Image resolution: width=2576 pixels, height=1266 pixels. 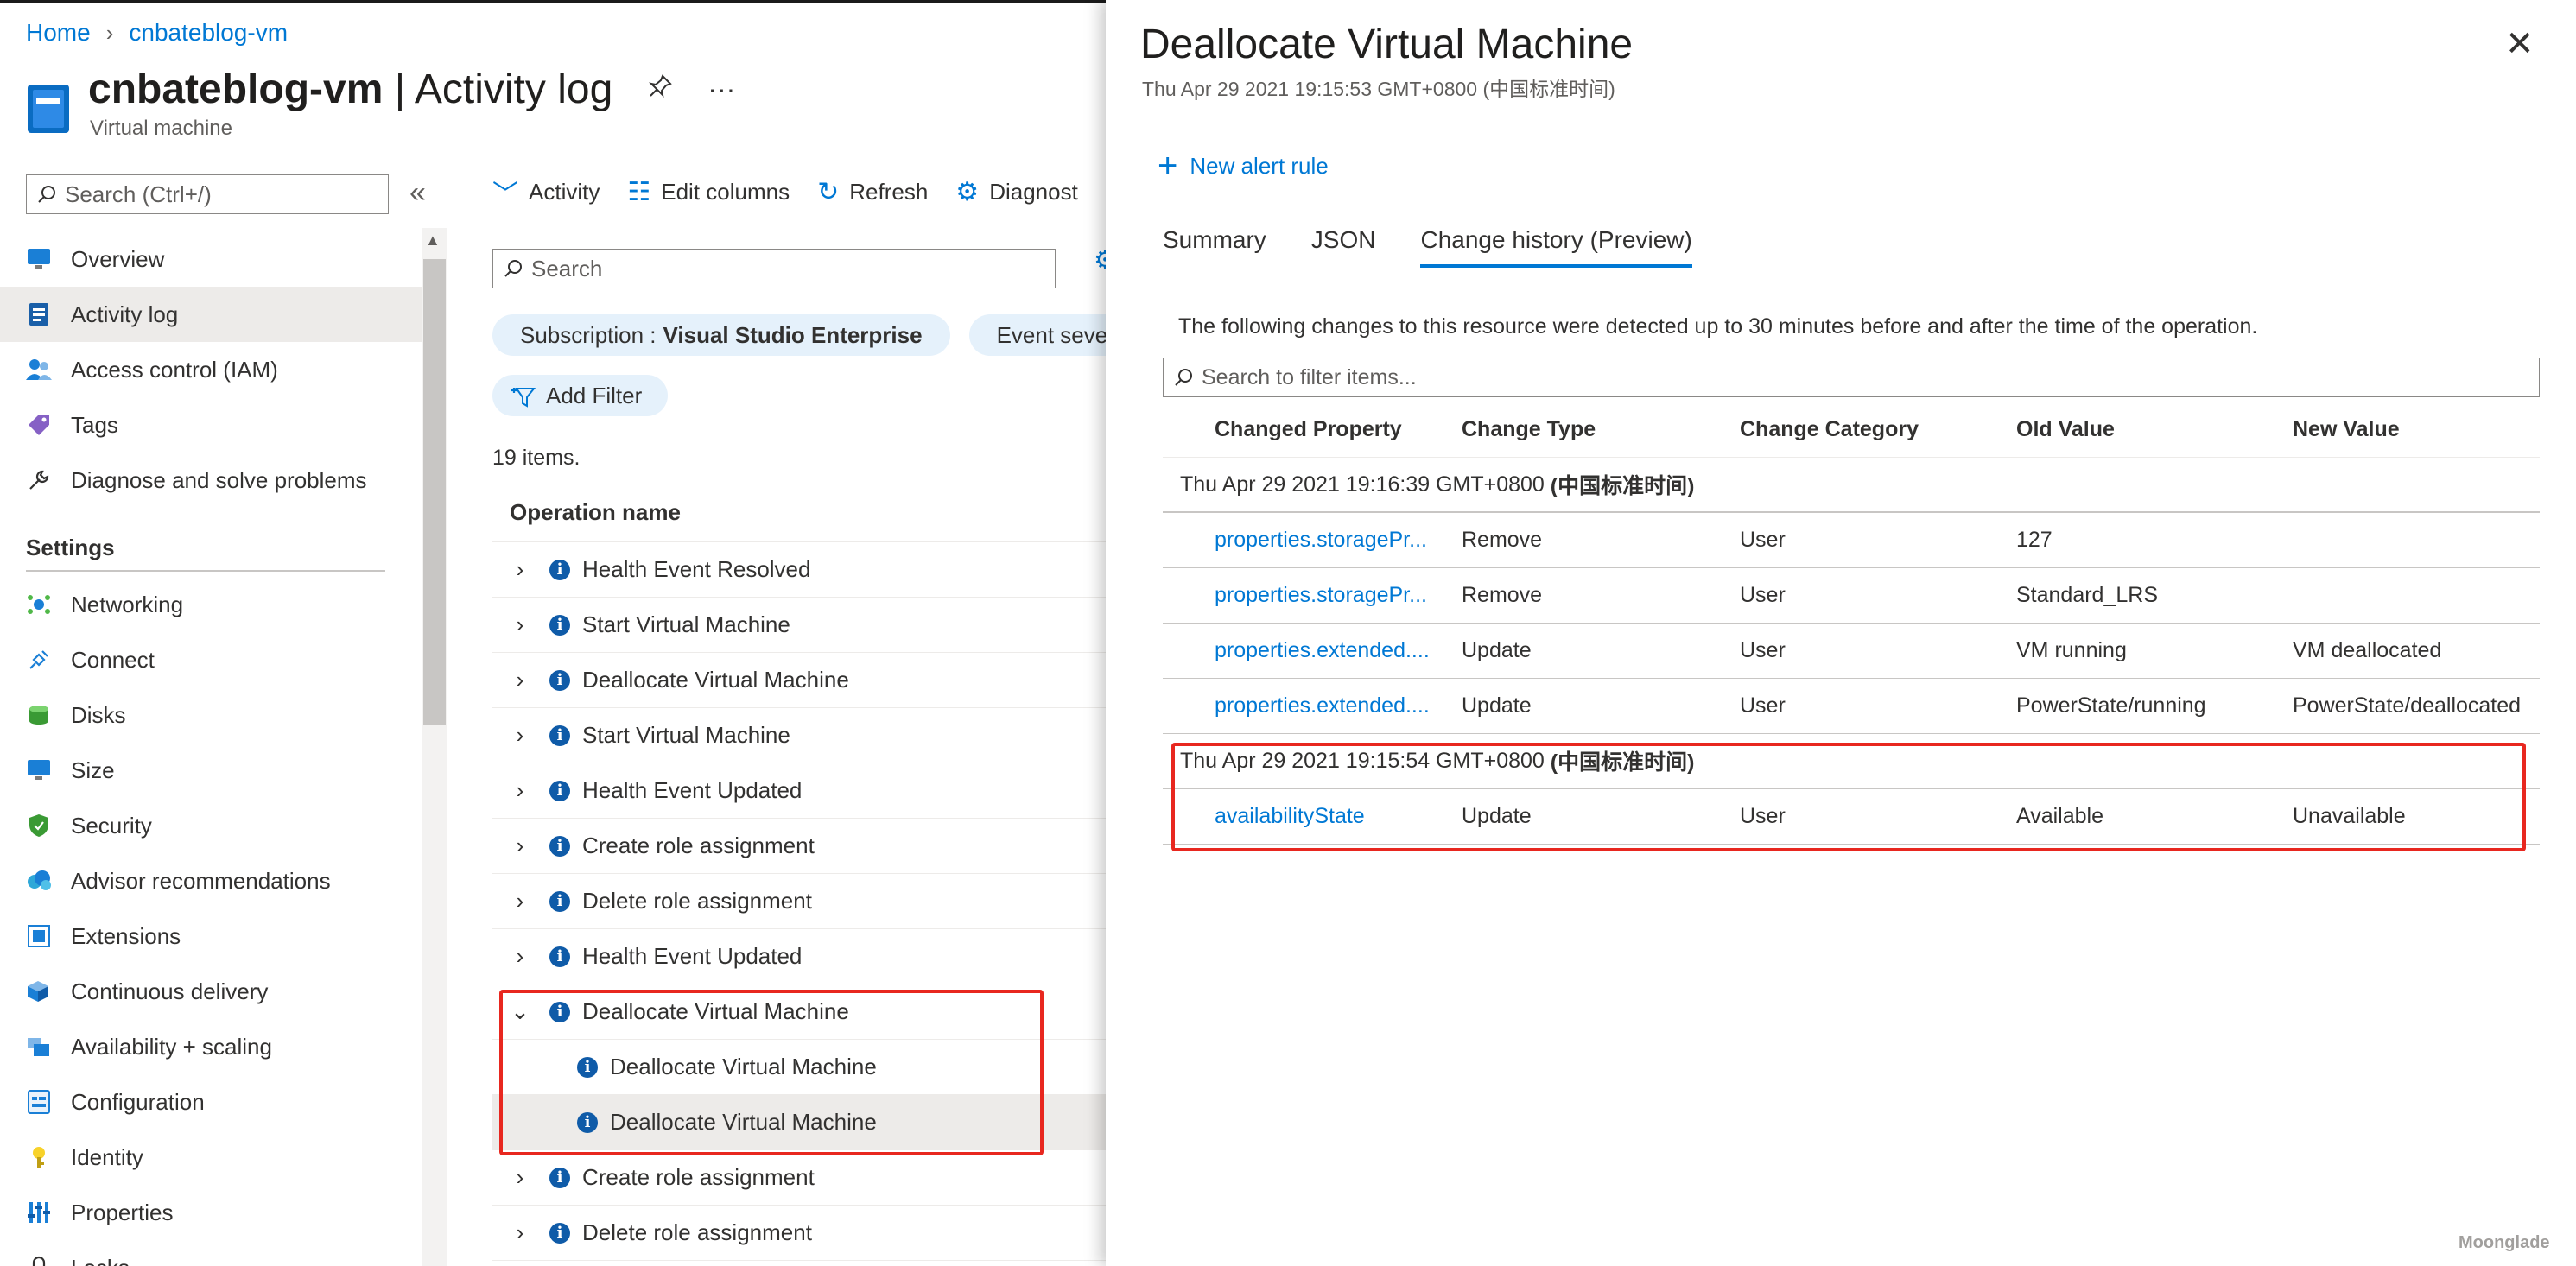 I want to click on search-icon, so click(x=1183, y=377).